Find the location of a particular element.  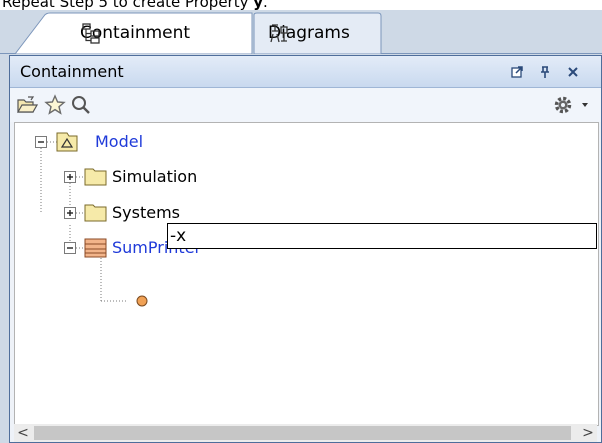

float-icon is located at coordinates (517, 72).